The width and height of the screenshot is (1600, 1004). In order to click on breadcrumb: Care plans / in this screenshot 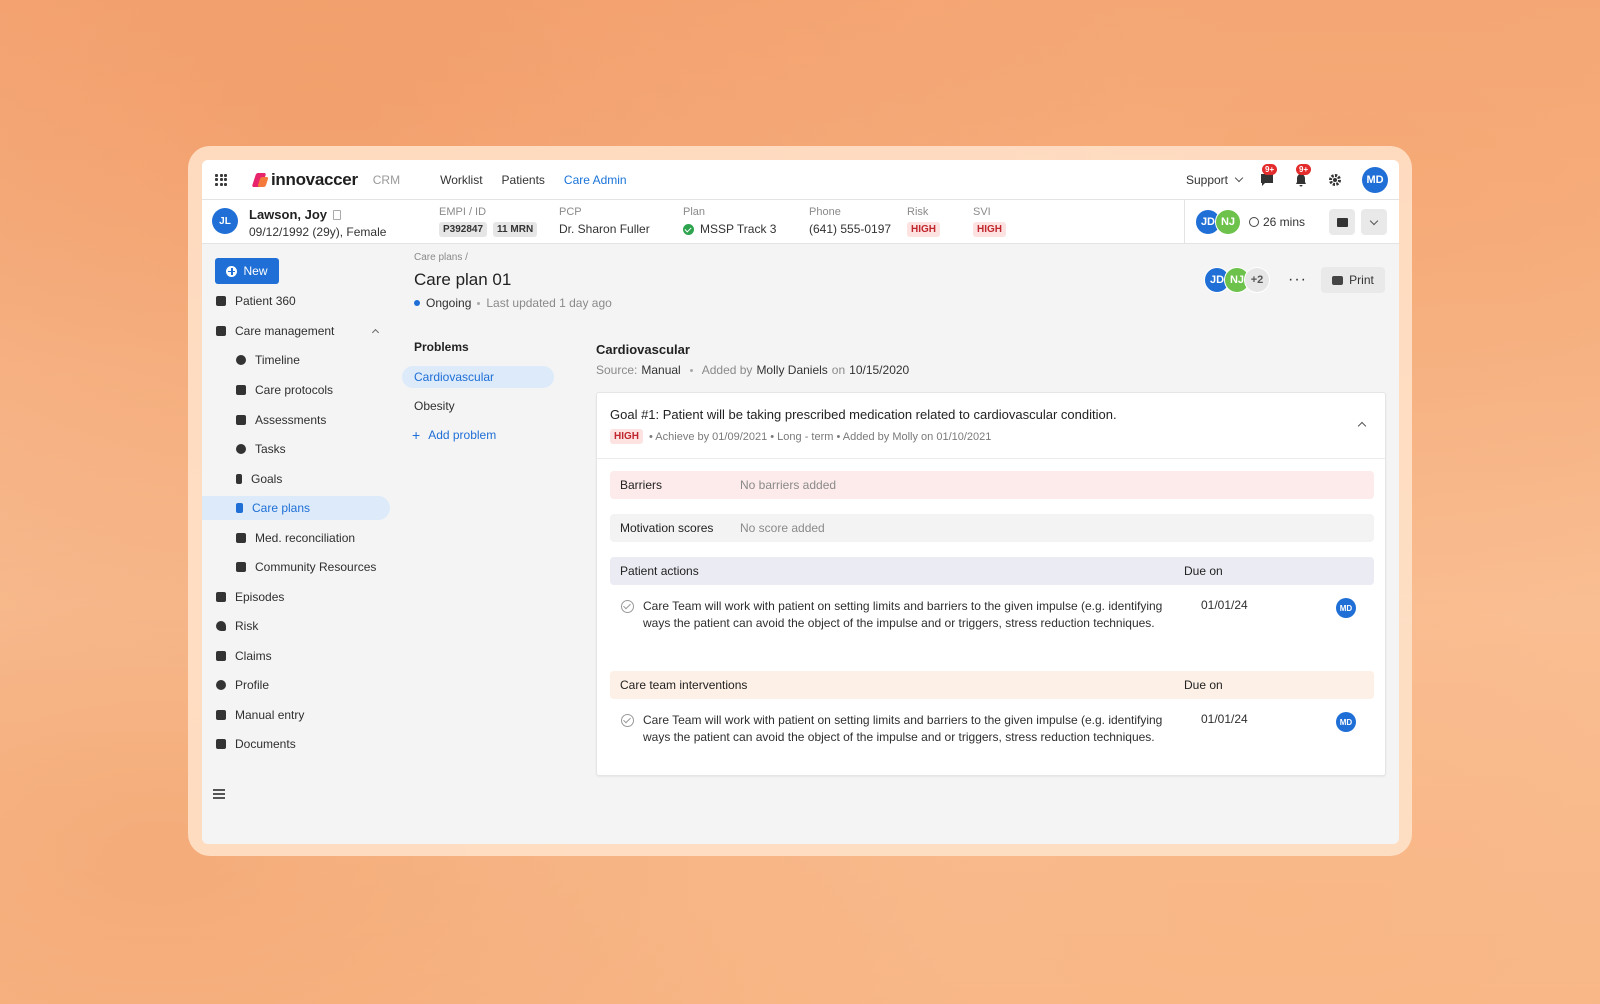, I will do `click(441, 257)`.